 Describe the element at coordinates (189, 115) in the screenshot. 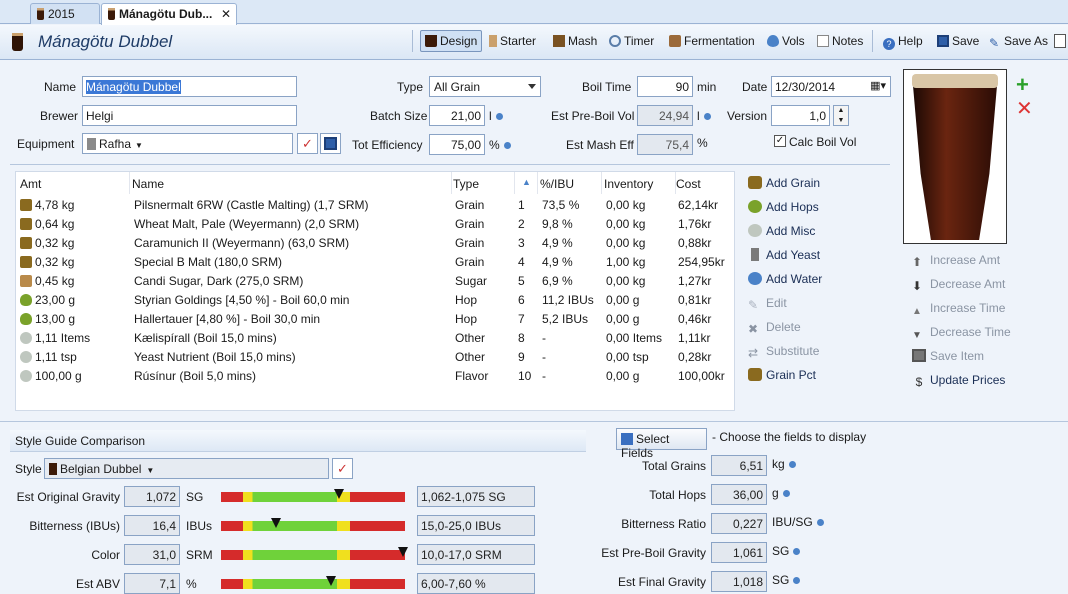

I see `brewer-field: Helgi` at that location.